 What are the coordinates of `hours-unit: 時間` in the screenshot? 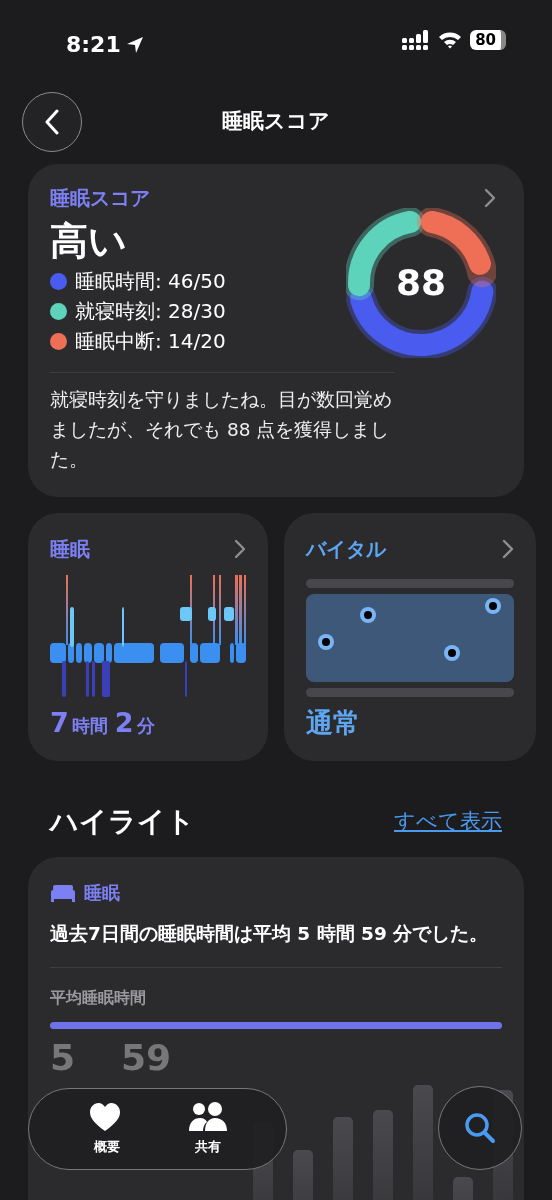 It's located at (89, 725).